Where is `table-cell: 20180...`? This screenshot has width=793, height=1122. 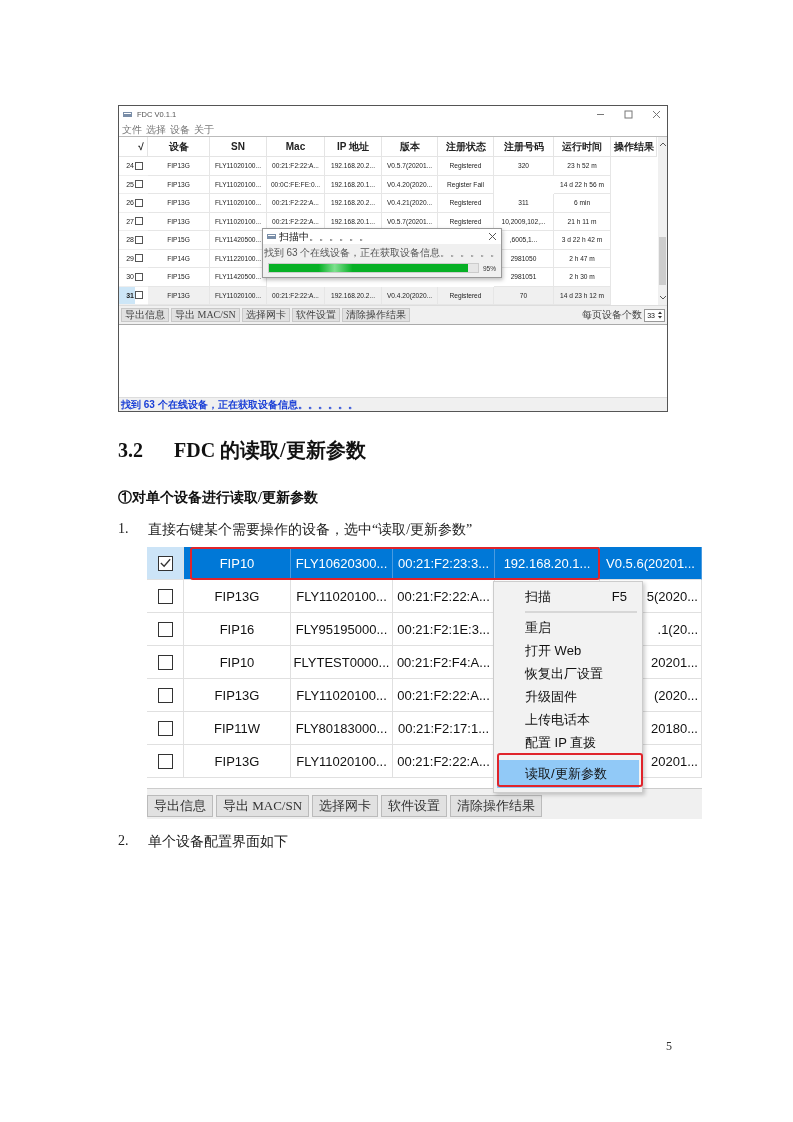
table-cell: 20180... is located at coordinates (674, 728).